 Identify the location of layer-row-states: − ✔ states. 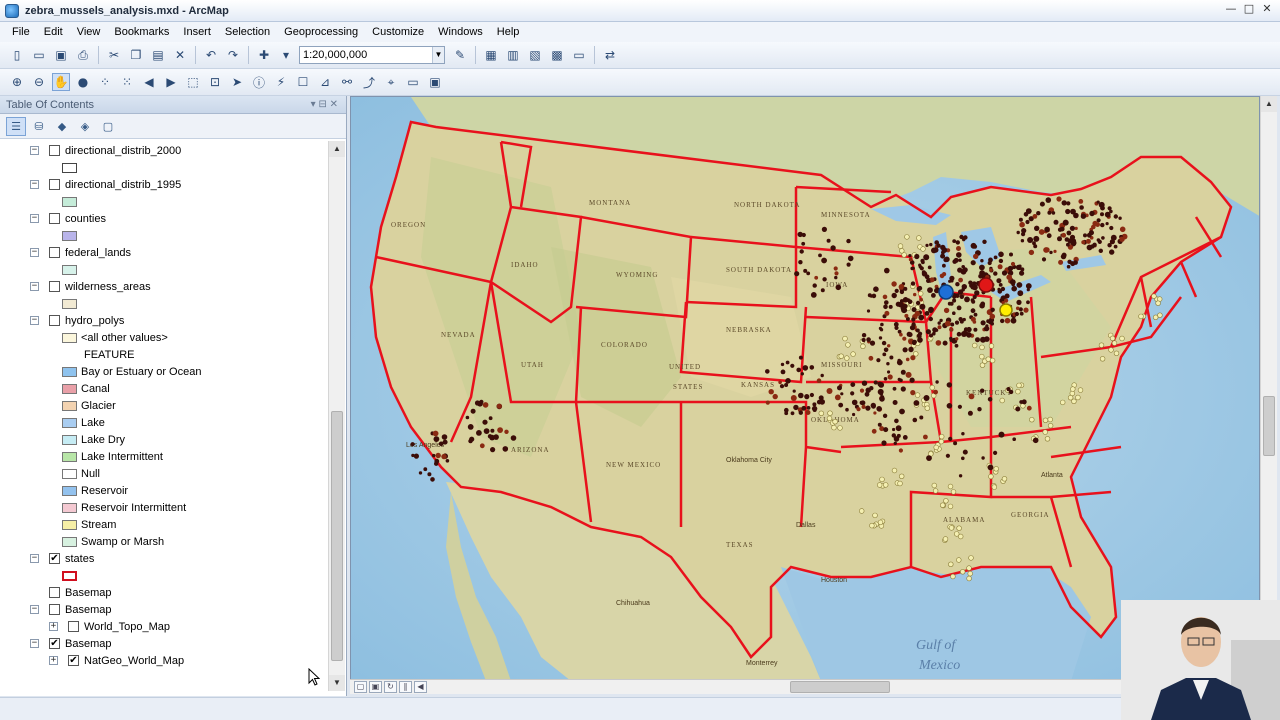
(62, 558).